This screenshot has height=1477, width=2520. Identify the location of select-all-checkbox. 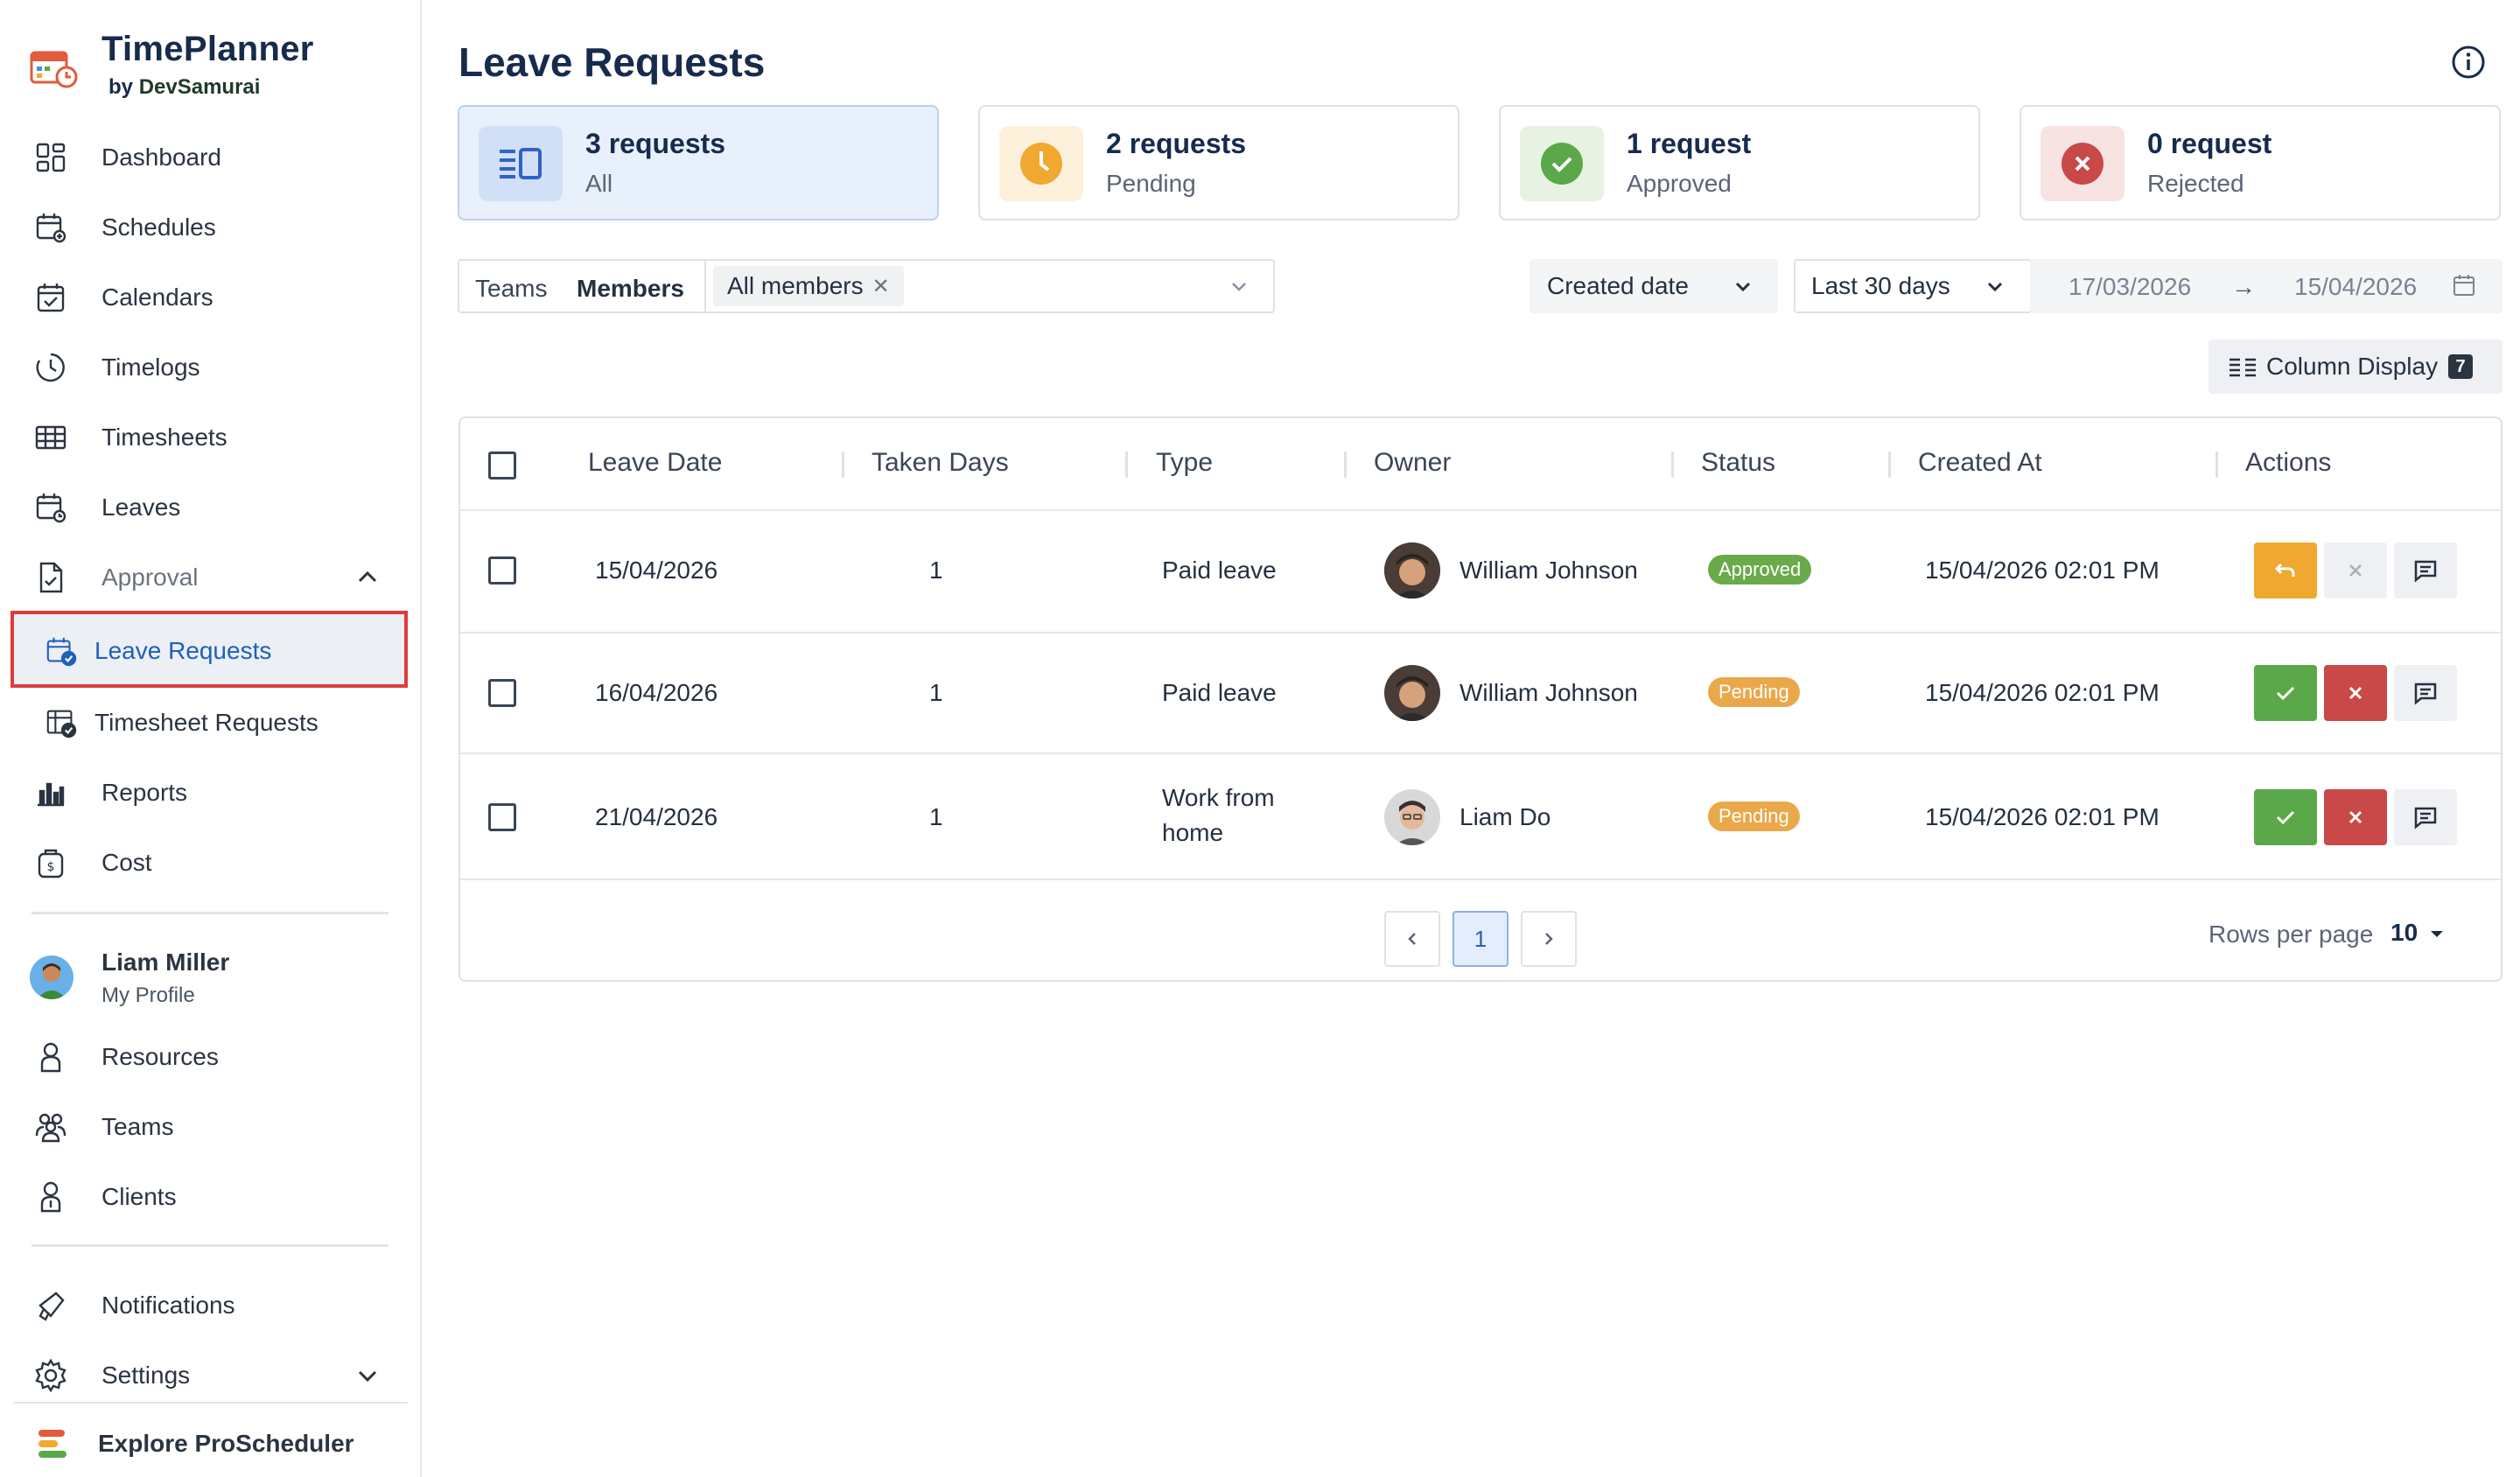
(502, 466).